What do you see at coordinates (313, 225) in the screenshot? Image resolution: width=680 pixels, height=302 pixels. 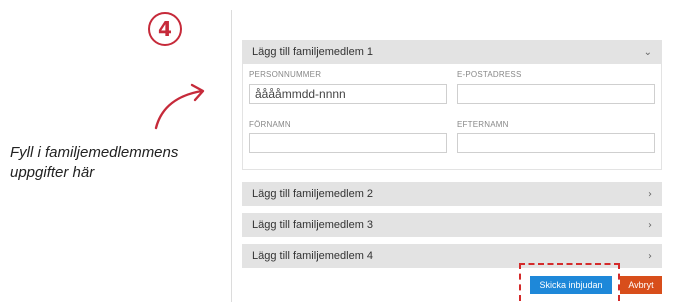 I see `accordion-label: Lägg till familjemedlem 3` at bounding box center [313, 225].